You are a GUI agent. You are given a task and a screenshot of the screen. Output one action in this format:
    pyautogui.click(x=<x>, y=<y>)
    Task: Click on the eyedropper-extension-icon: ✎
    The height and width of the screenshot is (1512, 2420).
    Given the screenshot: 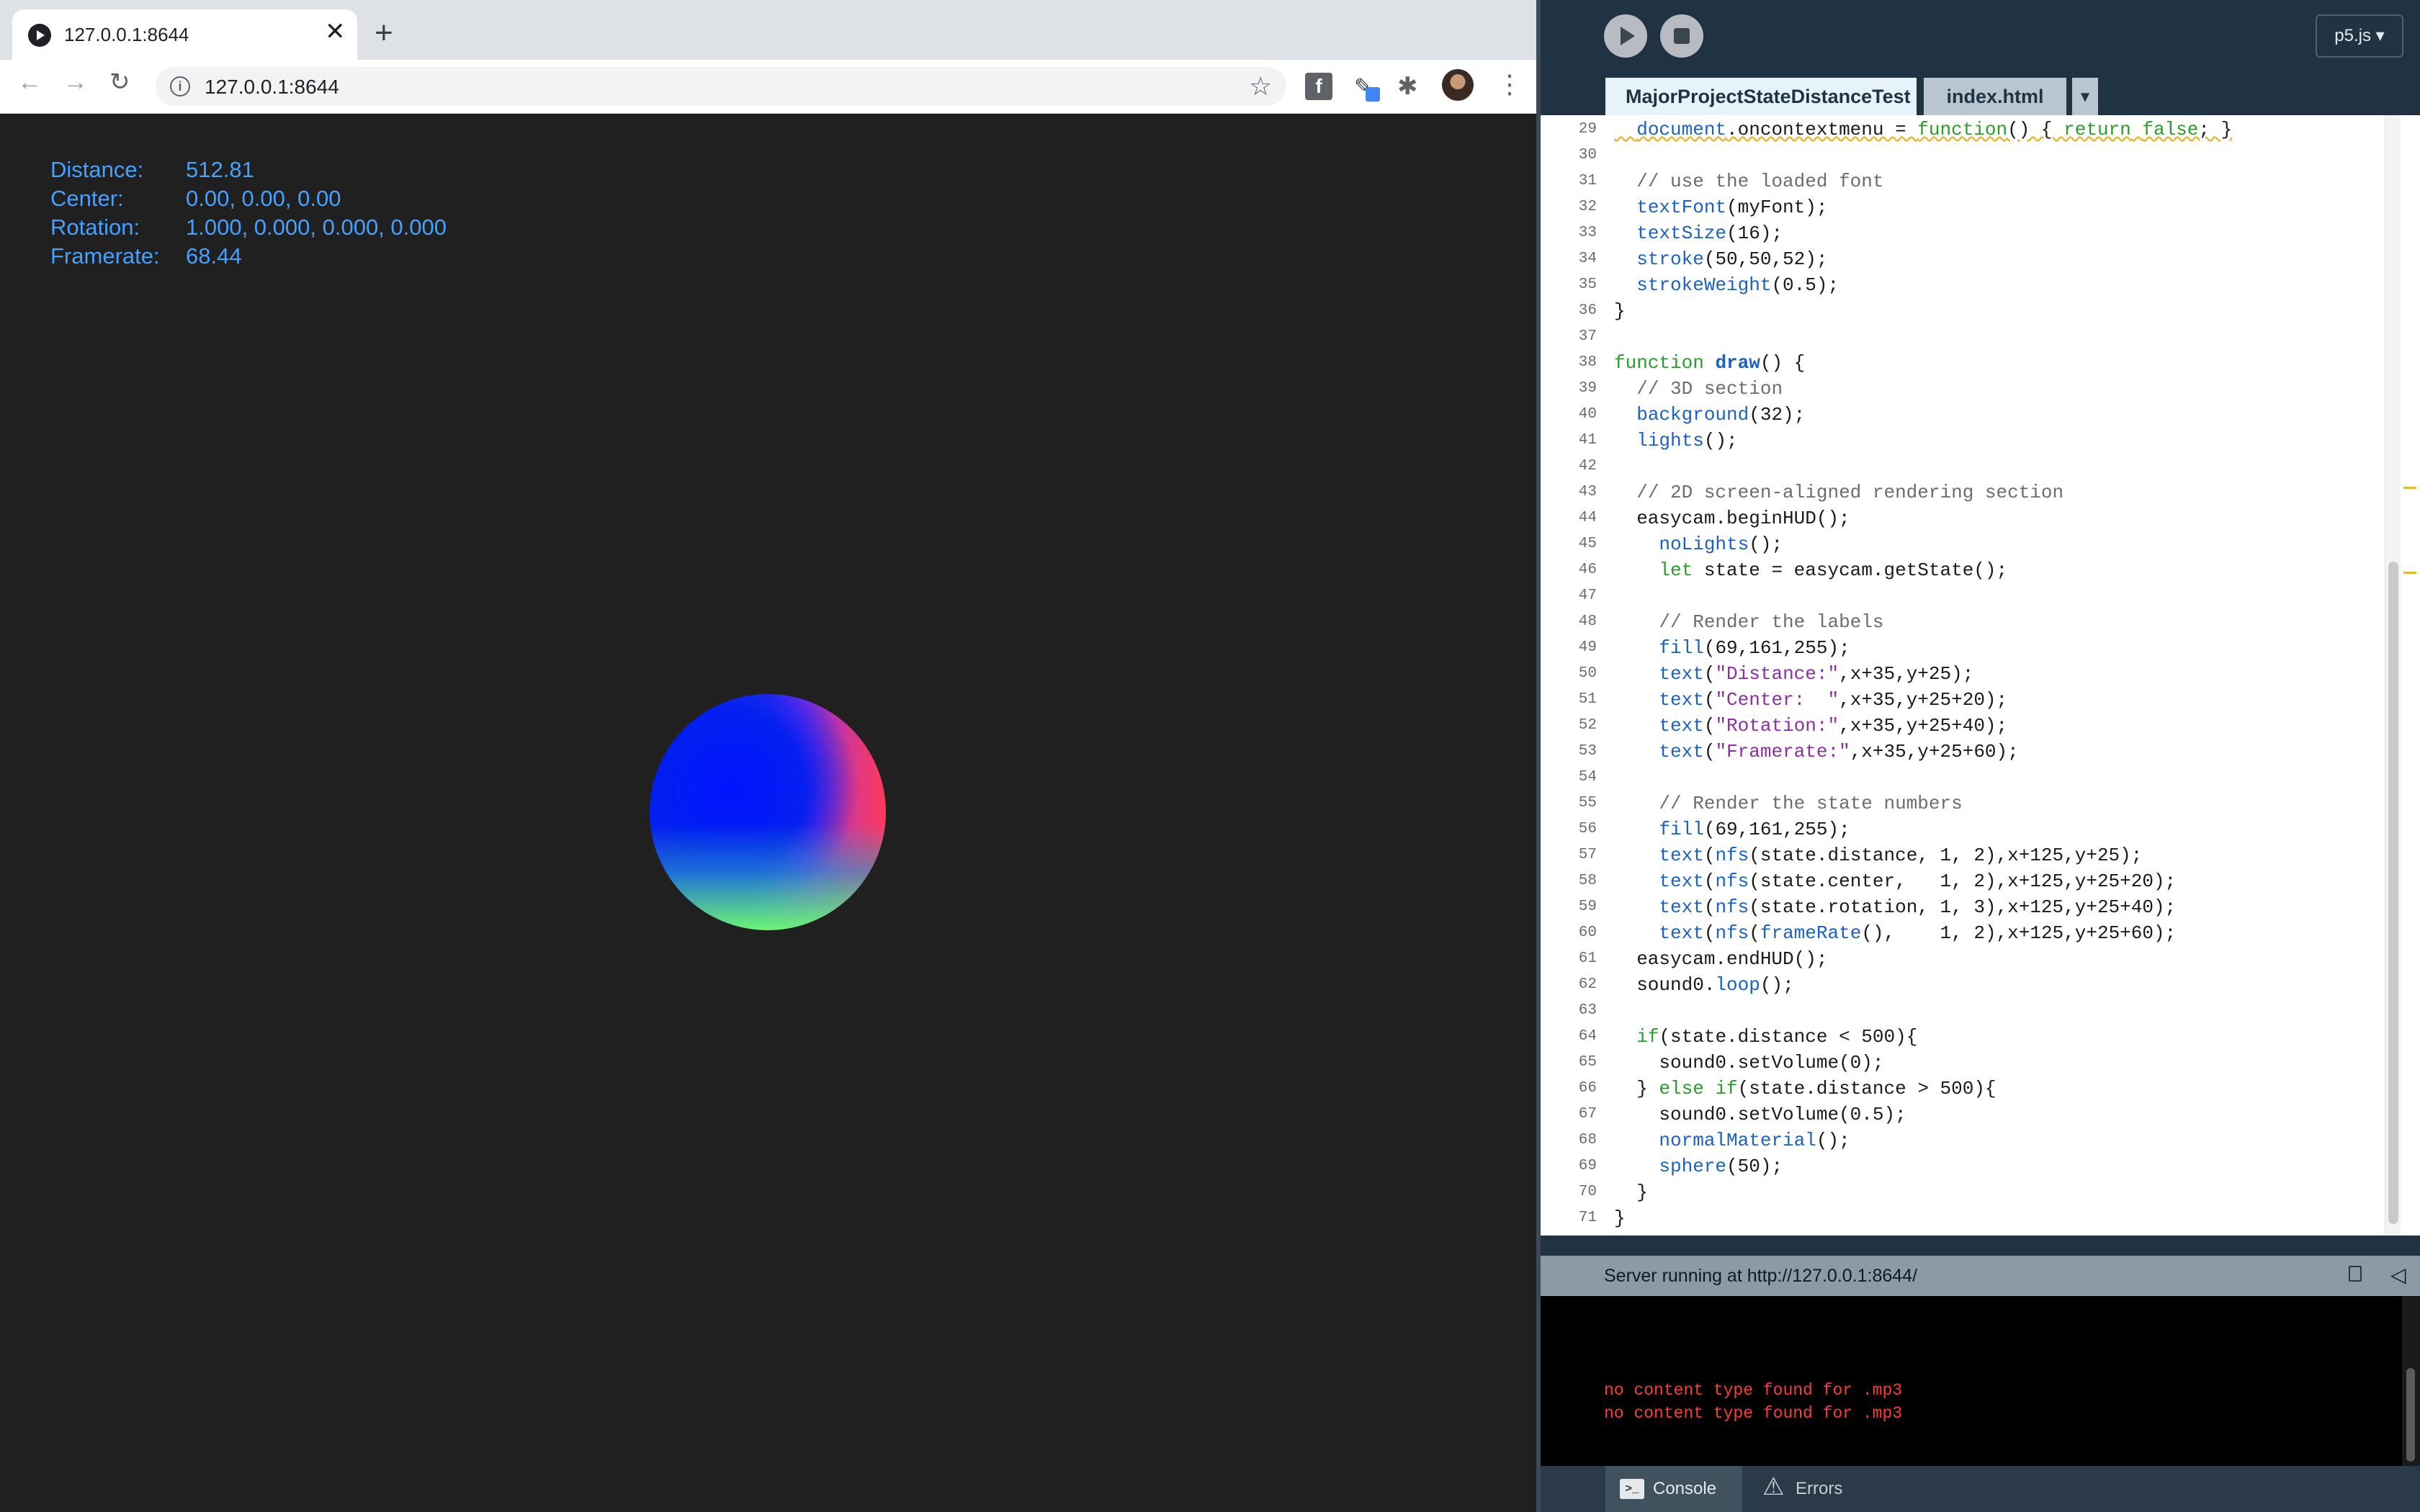 What is the action you would take?
    pyautogui.click(x=1365, y=87)
    